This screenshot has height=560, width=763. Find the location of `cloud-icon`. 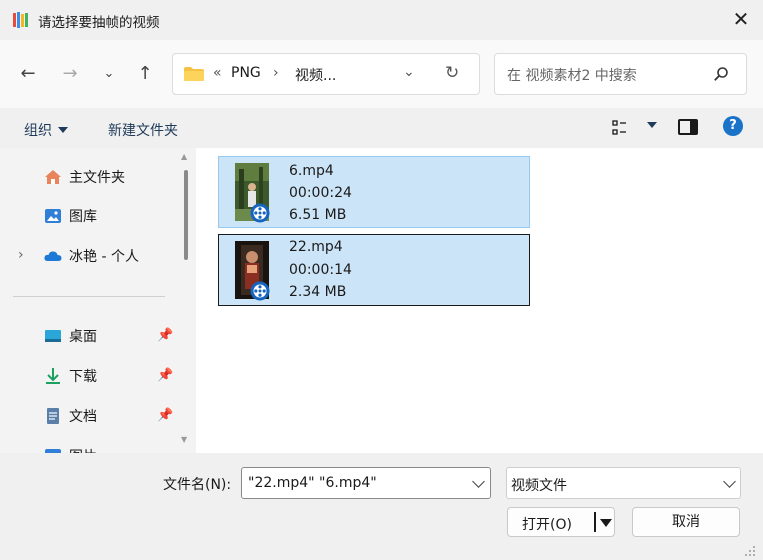

cloud-icon is located at coordinates (53, 256).